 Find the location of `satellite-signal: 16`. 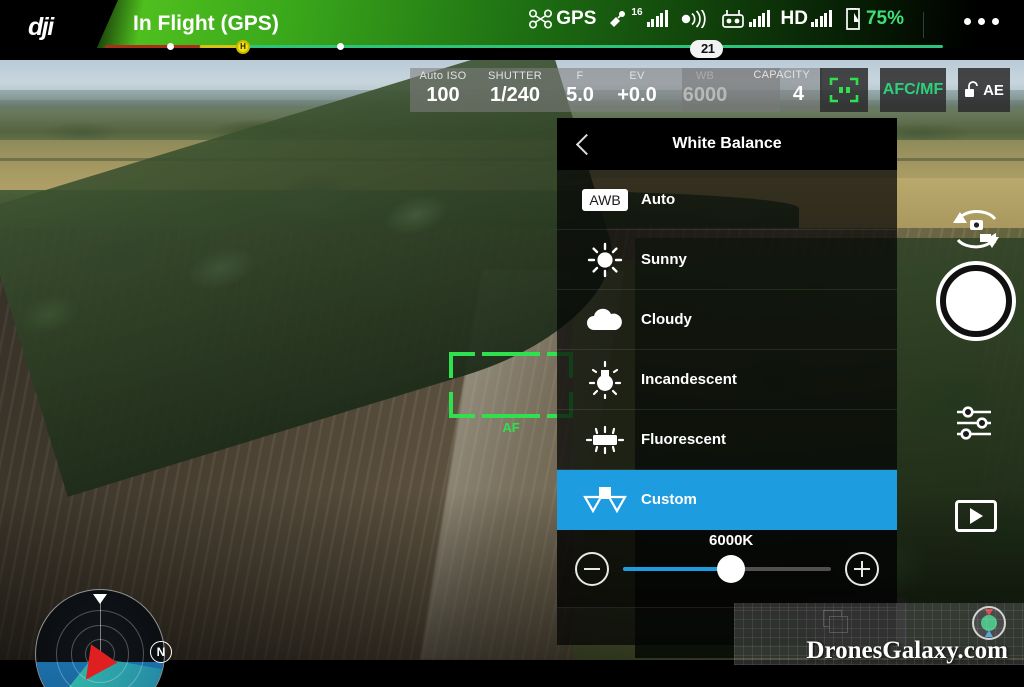

satellite-signal: 16 is located at coordinates (637, 17).